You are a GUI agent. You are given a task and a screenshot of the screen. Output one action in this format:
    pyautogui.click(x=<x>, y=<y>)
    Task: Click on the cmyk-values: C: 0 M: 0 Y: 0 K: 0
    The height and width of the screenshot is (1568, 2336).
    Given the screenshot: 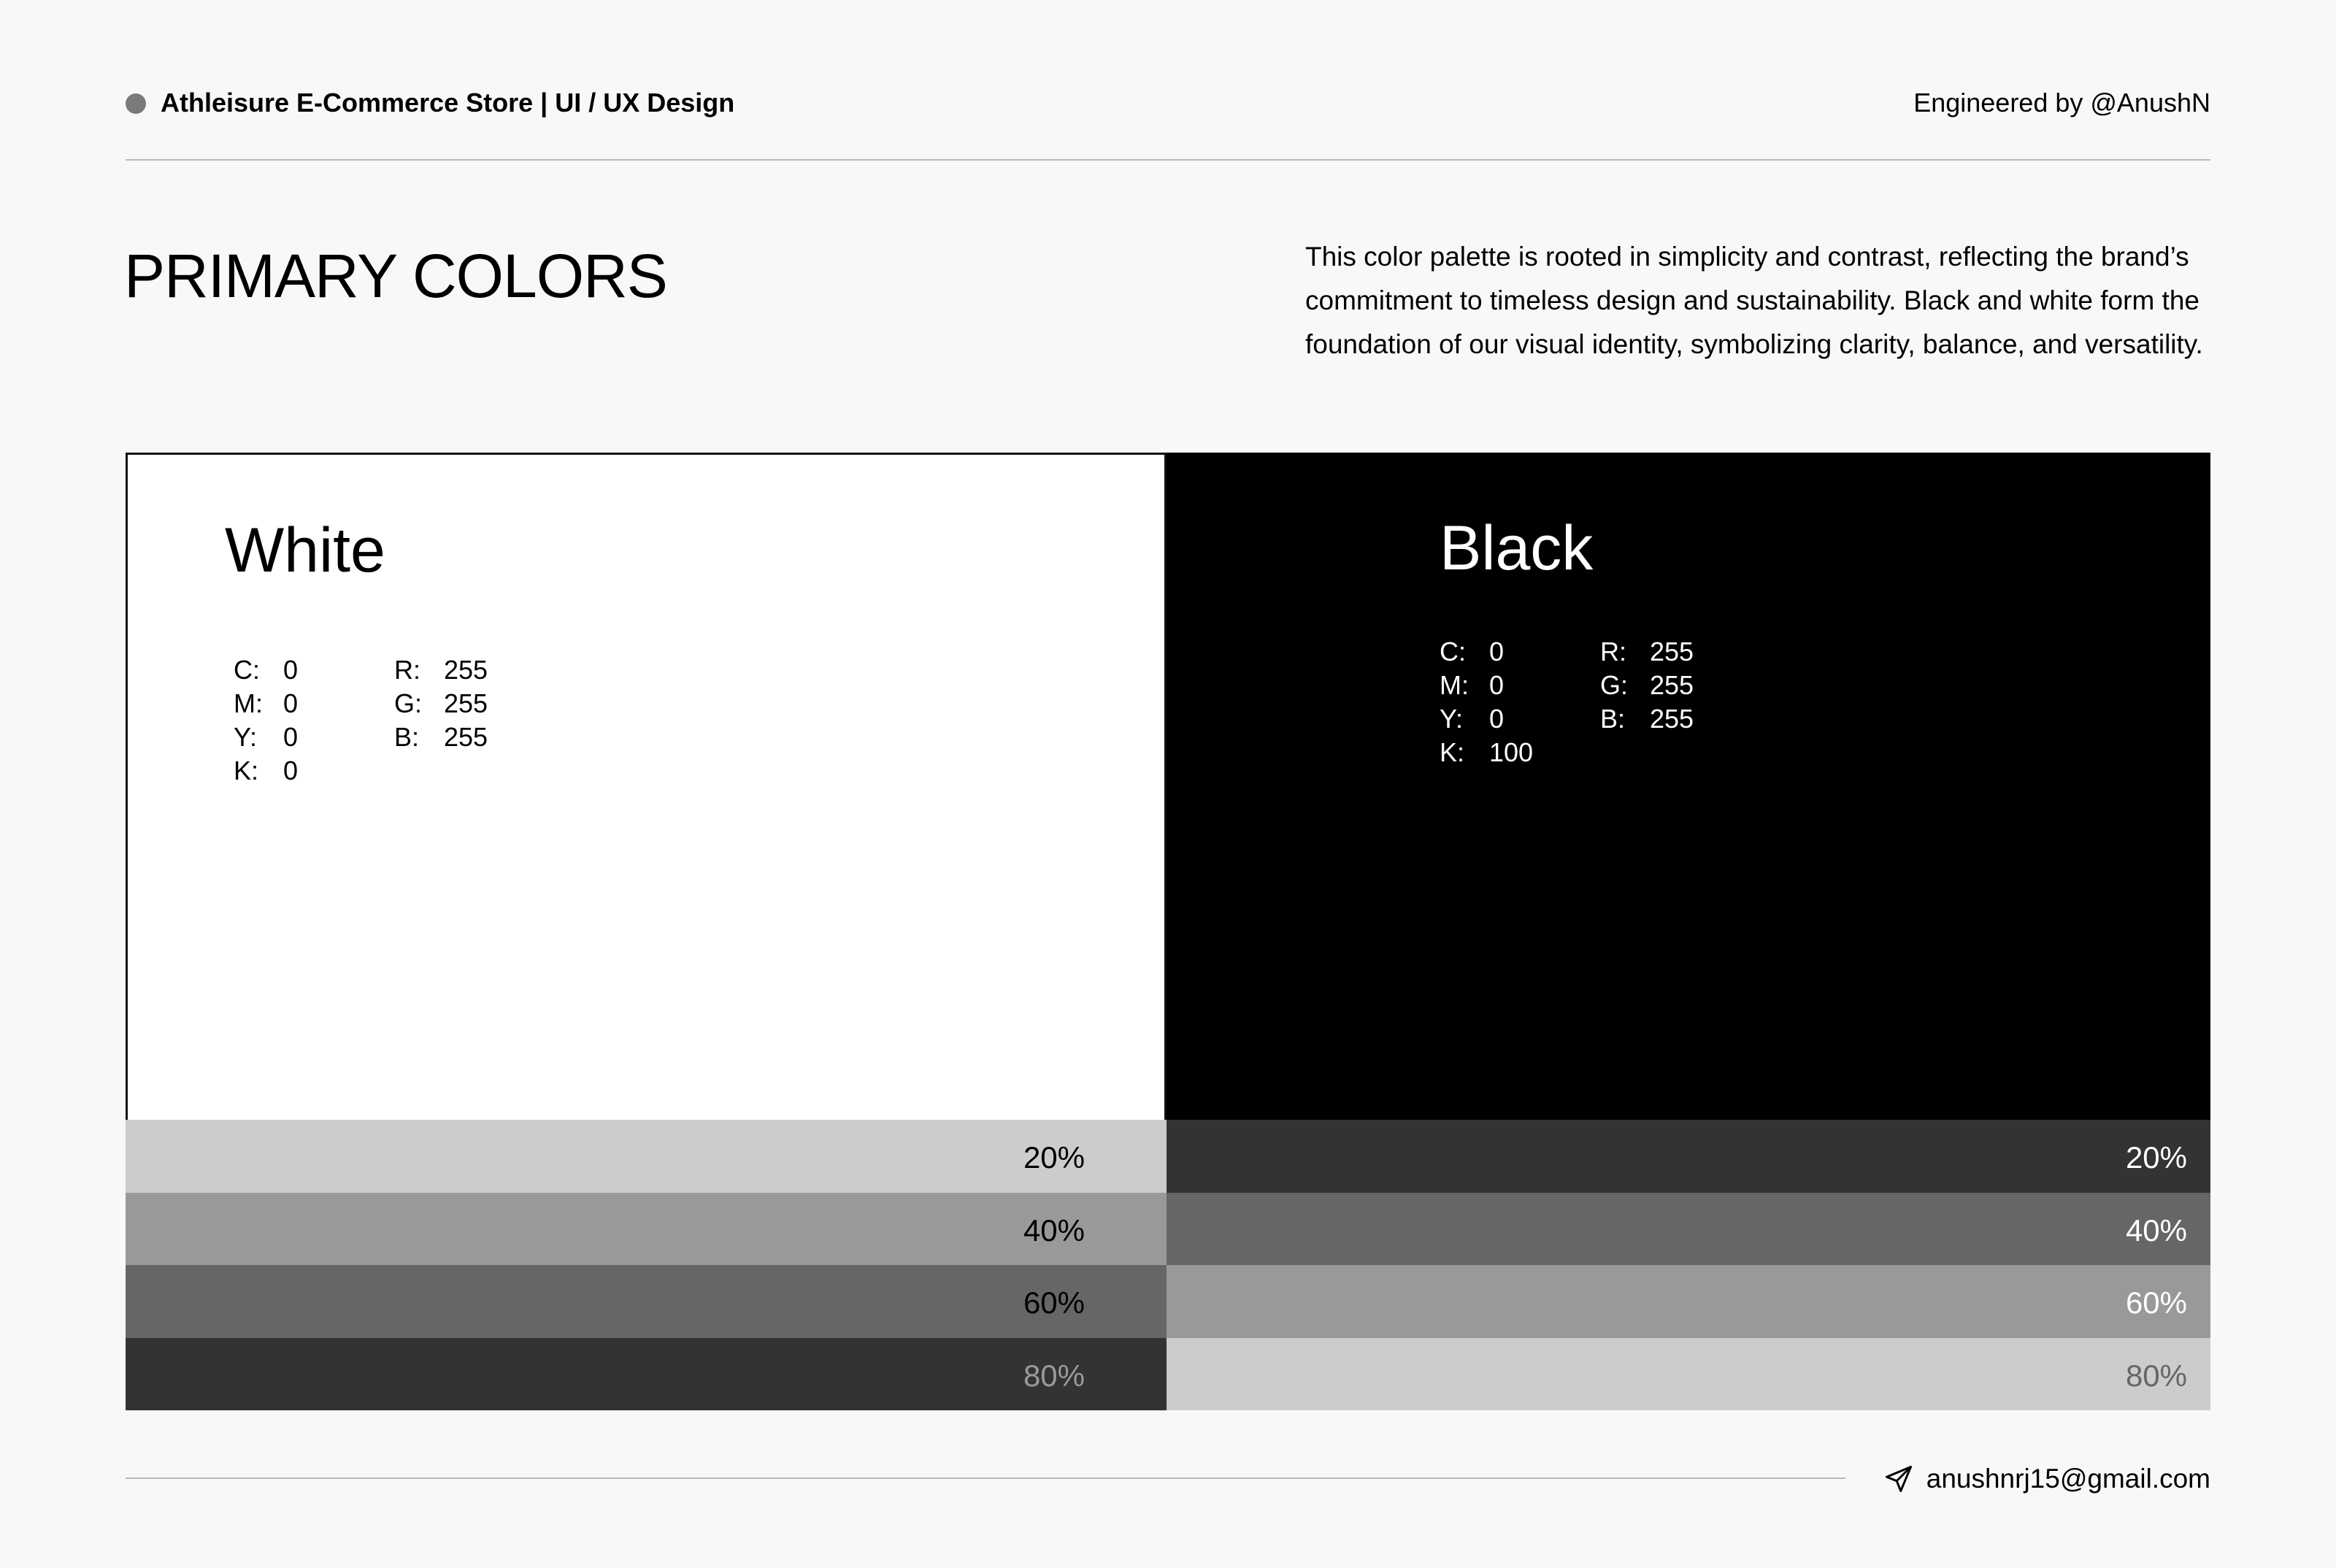 What is the action you would take?
    pyautogui.click(x=307, y=720)
    